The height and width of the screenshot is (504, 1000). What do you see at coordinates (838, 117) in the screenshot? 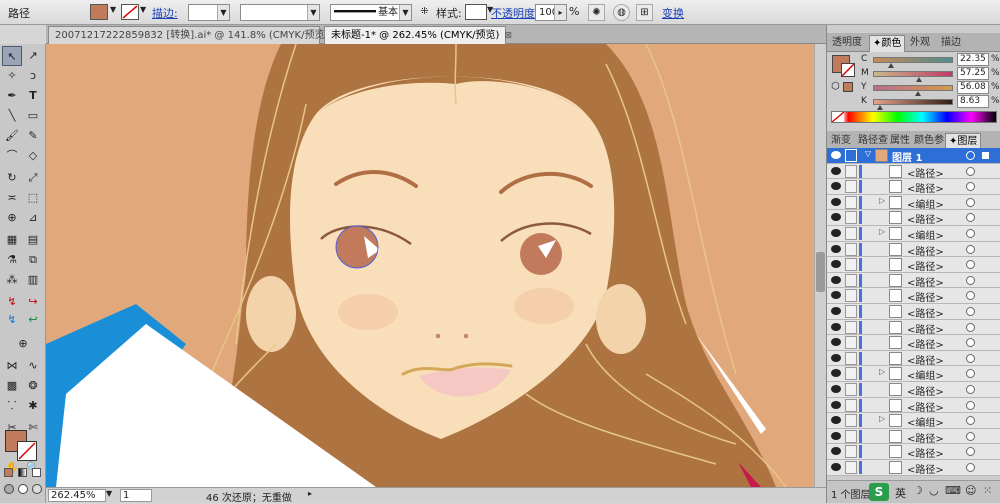
I see `none-swatch-icon` at bounding box center [838, 117].